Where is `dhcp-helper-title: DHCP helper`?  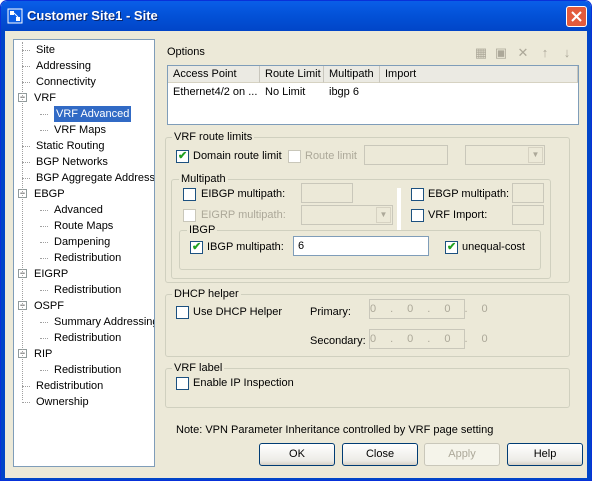 dhcp-helper-title: DHCP helper is located at coordinates (206, 294).